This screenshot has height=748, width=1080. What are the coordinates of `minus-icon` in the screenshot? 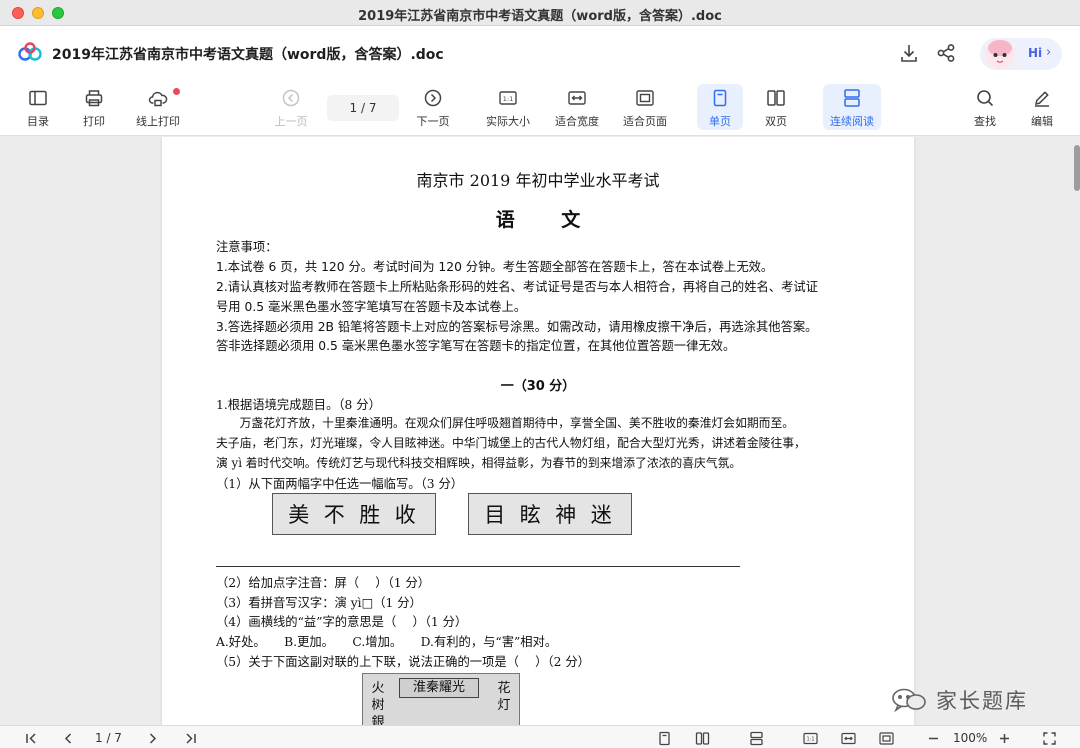 It's located at (933, 738).